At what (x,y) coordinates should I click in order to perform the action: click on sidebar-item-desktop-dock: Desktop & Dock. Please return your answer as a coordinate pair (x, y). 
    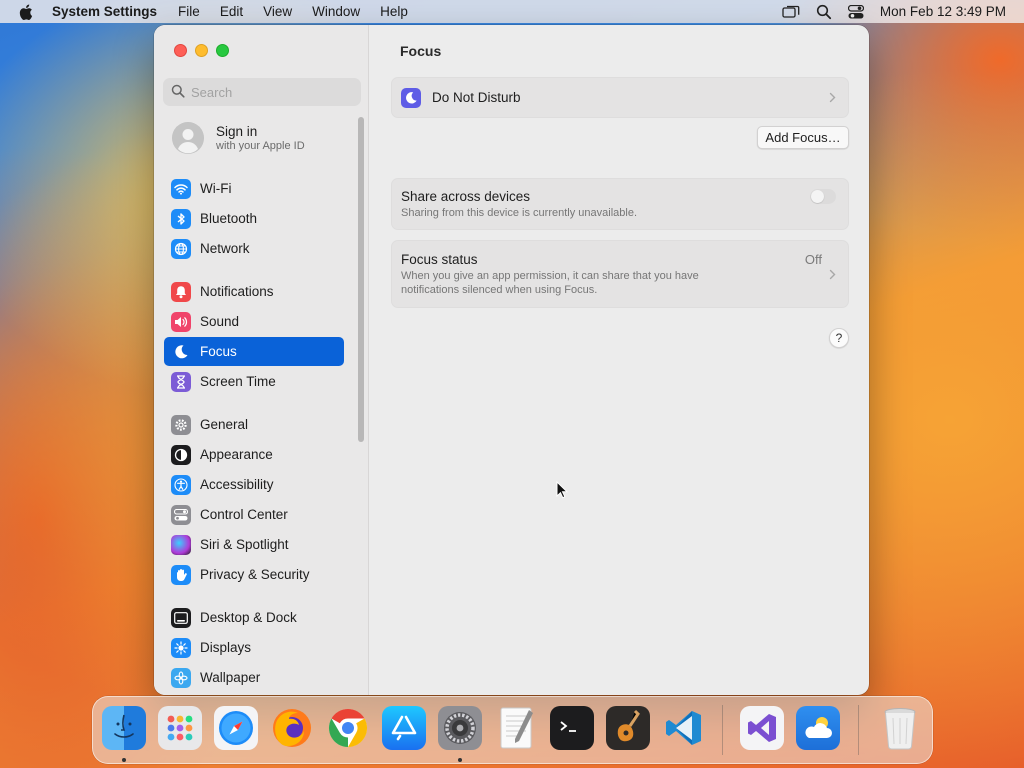
    Looking at the image, I should click on (254, 617).